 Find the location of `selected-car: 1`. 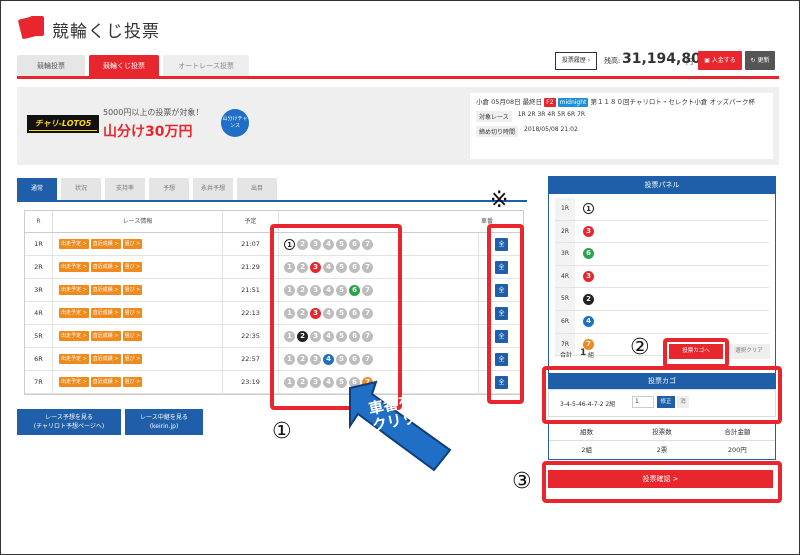

selected-car: 1 is located at coordinates (588, 209).